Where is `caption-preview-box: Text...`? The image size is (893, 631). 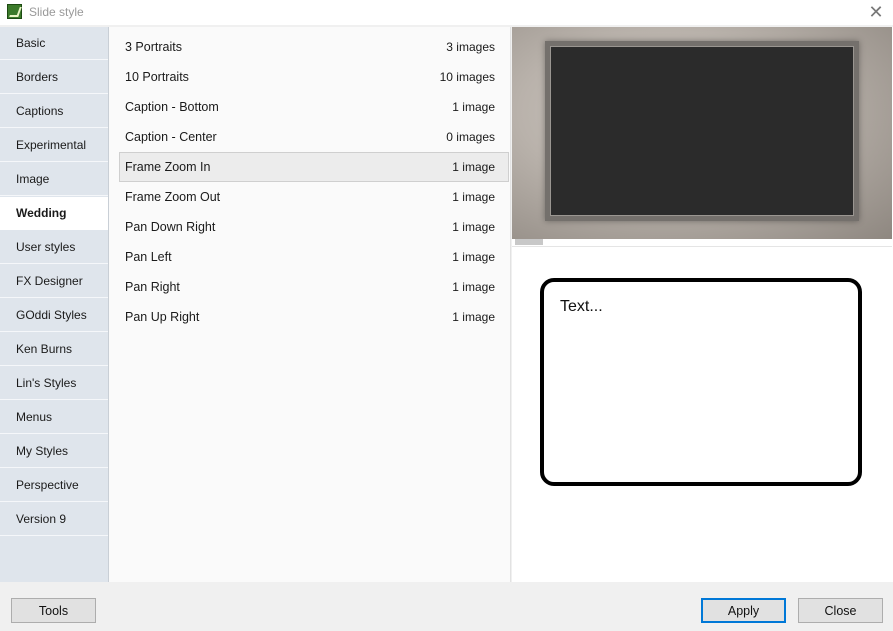
caption-preview-box: Text... is located at coordinates (701, 382).